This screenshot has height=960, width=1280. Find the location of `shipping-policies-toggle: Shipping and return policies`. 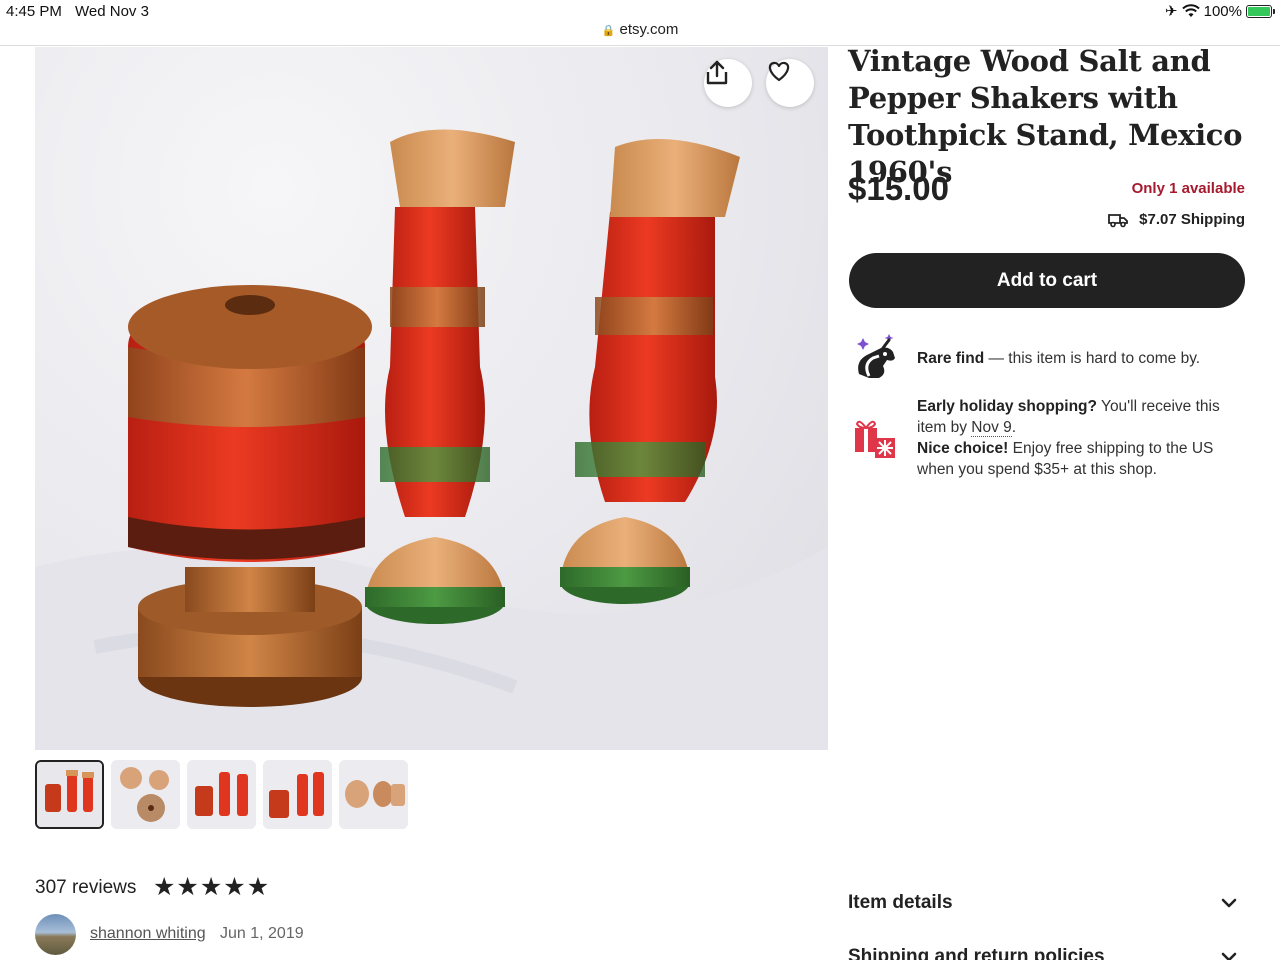

shipping-policies-toggle: Shipping and return policies is located at coordinates (1046, 953).